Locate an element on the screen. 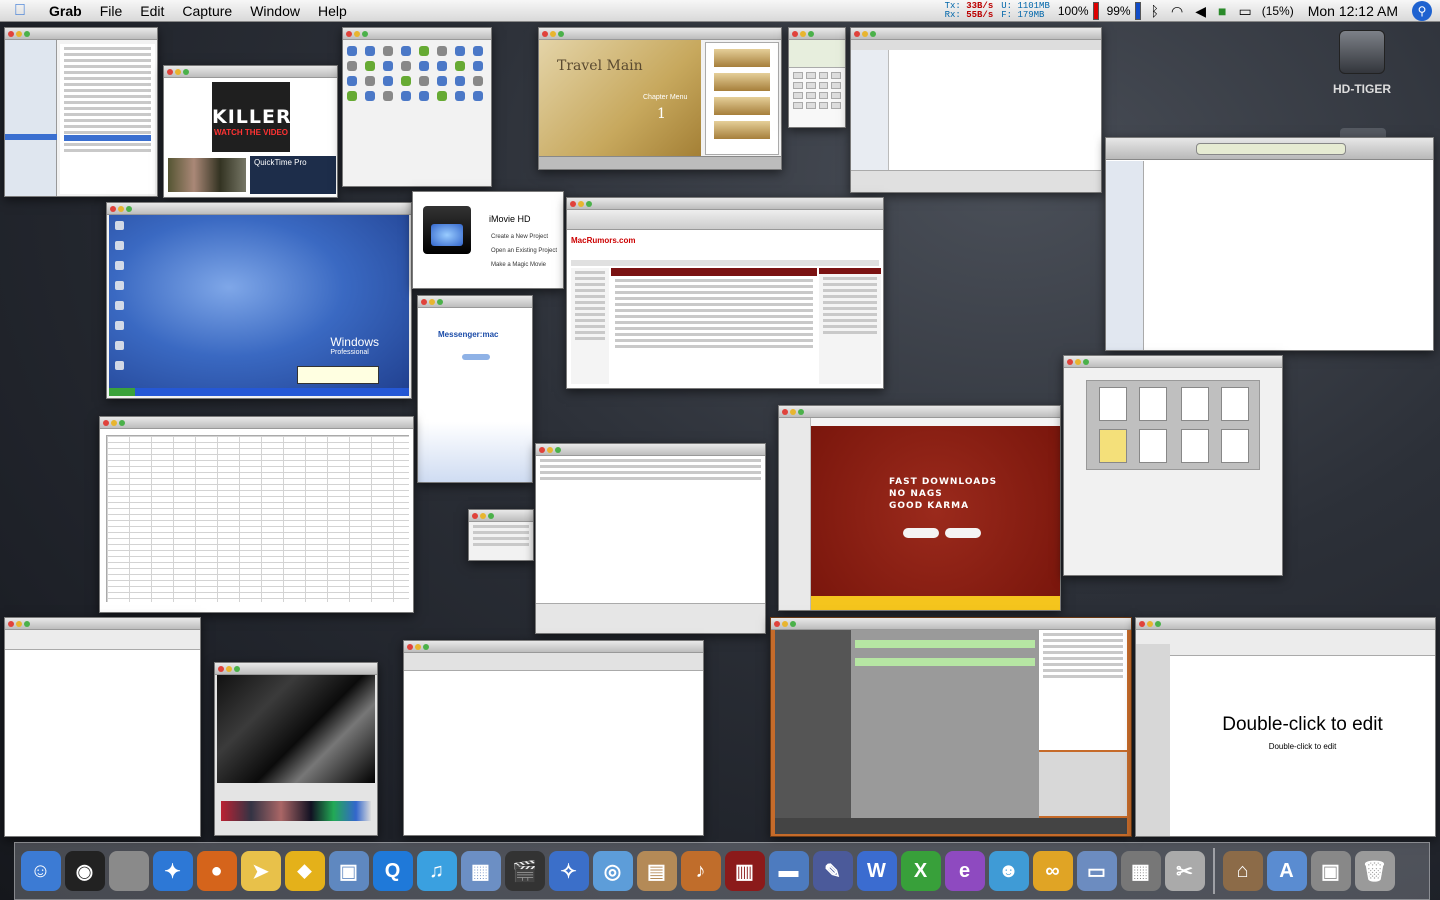 This screenshot has width=1440, height=900. office-icon: ∞ is located at coordinates (1052, 871).